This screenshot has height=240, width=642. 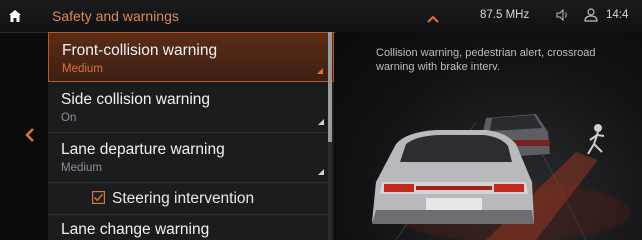 I want to click on scrollbar-thumb, so click(x=330, y=87).